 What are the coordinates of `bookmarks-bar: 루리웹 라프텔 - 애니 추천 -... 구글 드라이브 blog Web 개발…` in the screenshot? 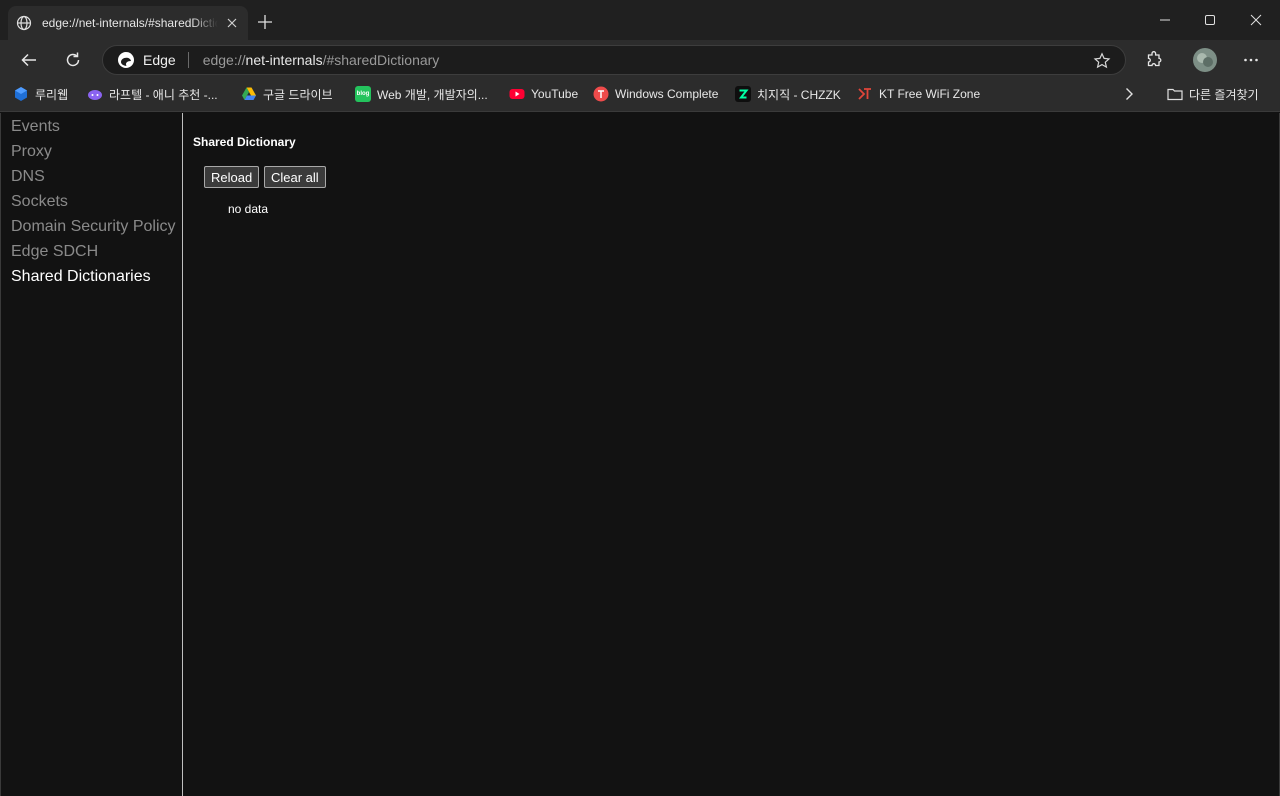 It's located at (640, 96).